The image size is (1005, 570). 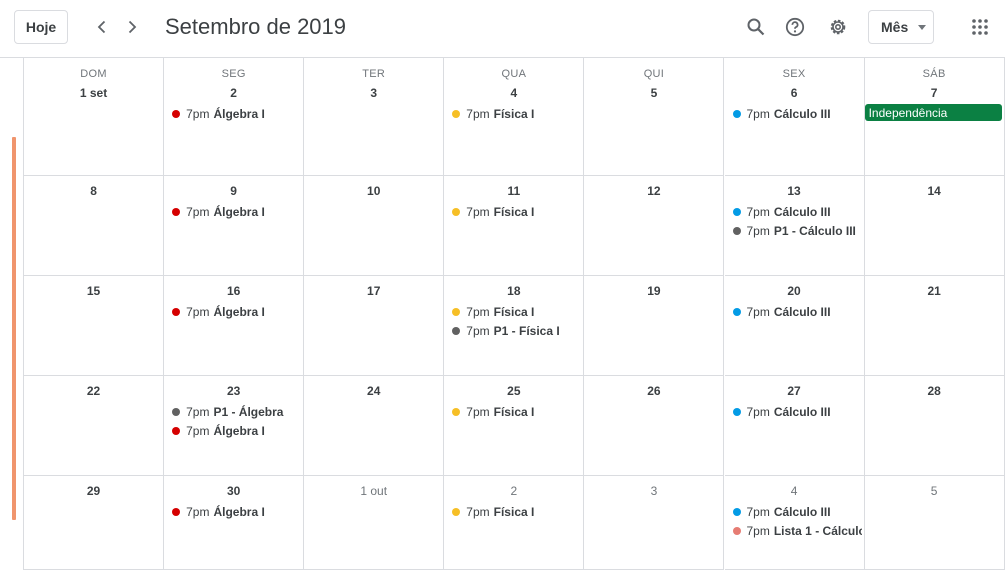 I want to click on previous-month-button, so click(x=102, y=27).